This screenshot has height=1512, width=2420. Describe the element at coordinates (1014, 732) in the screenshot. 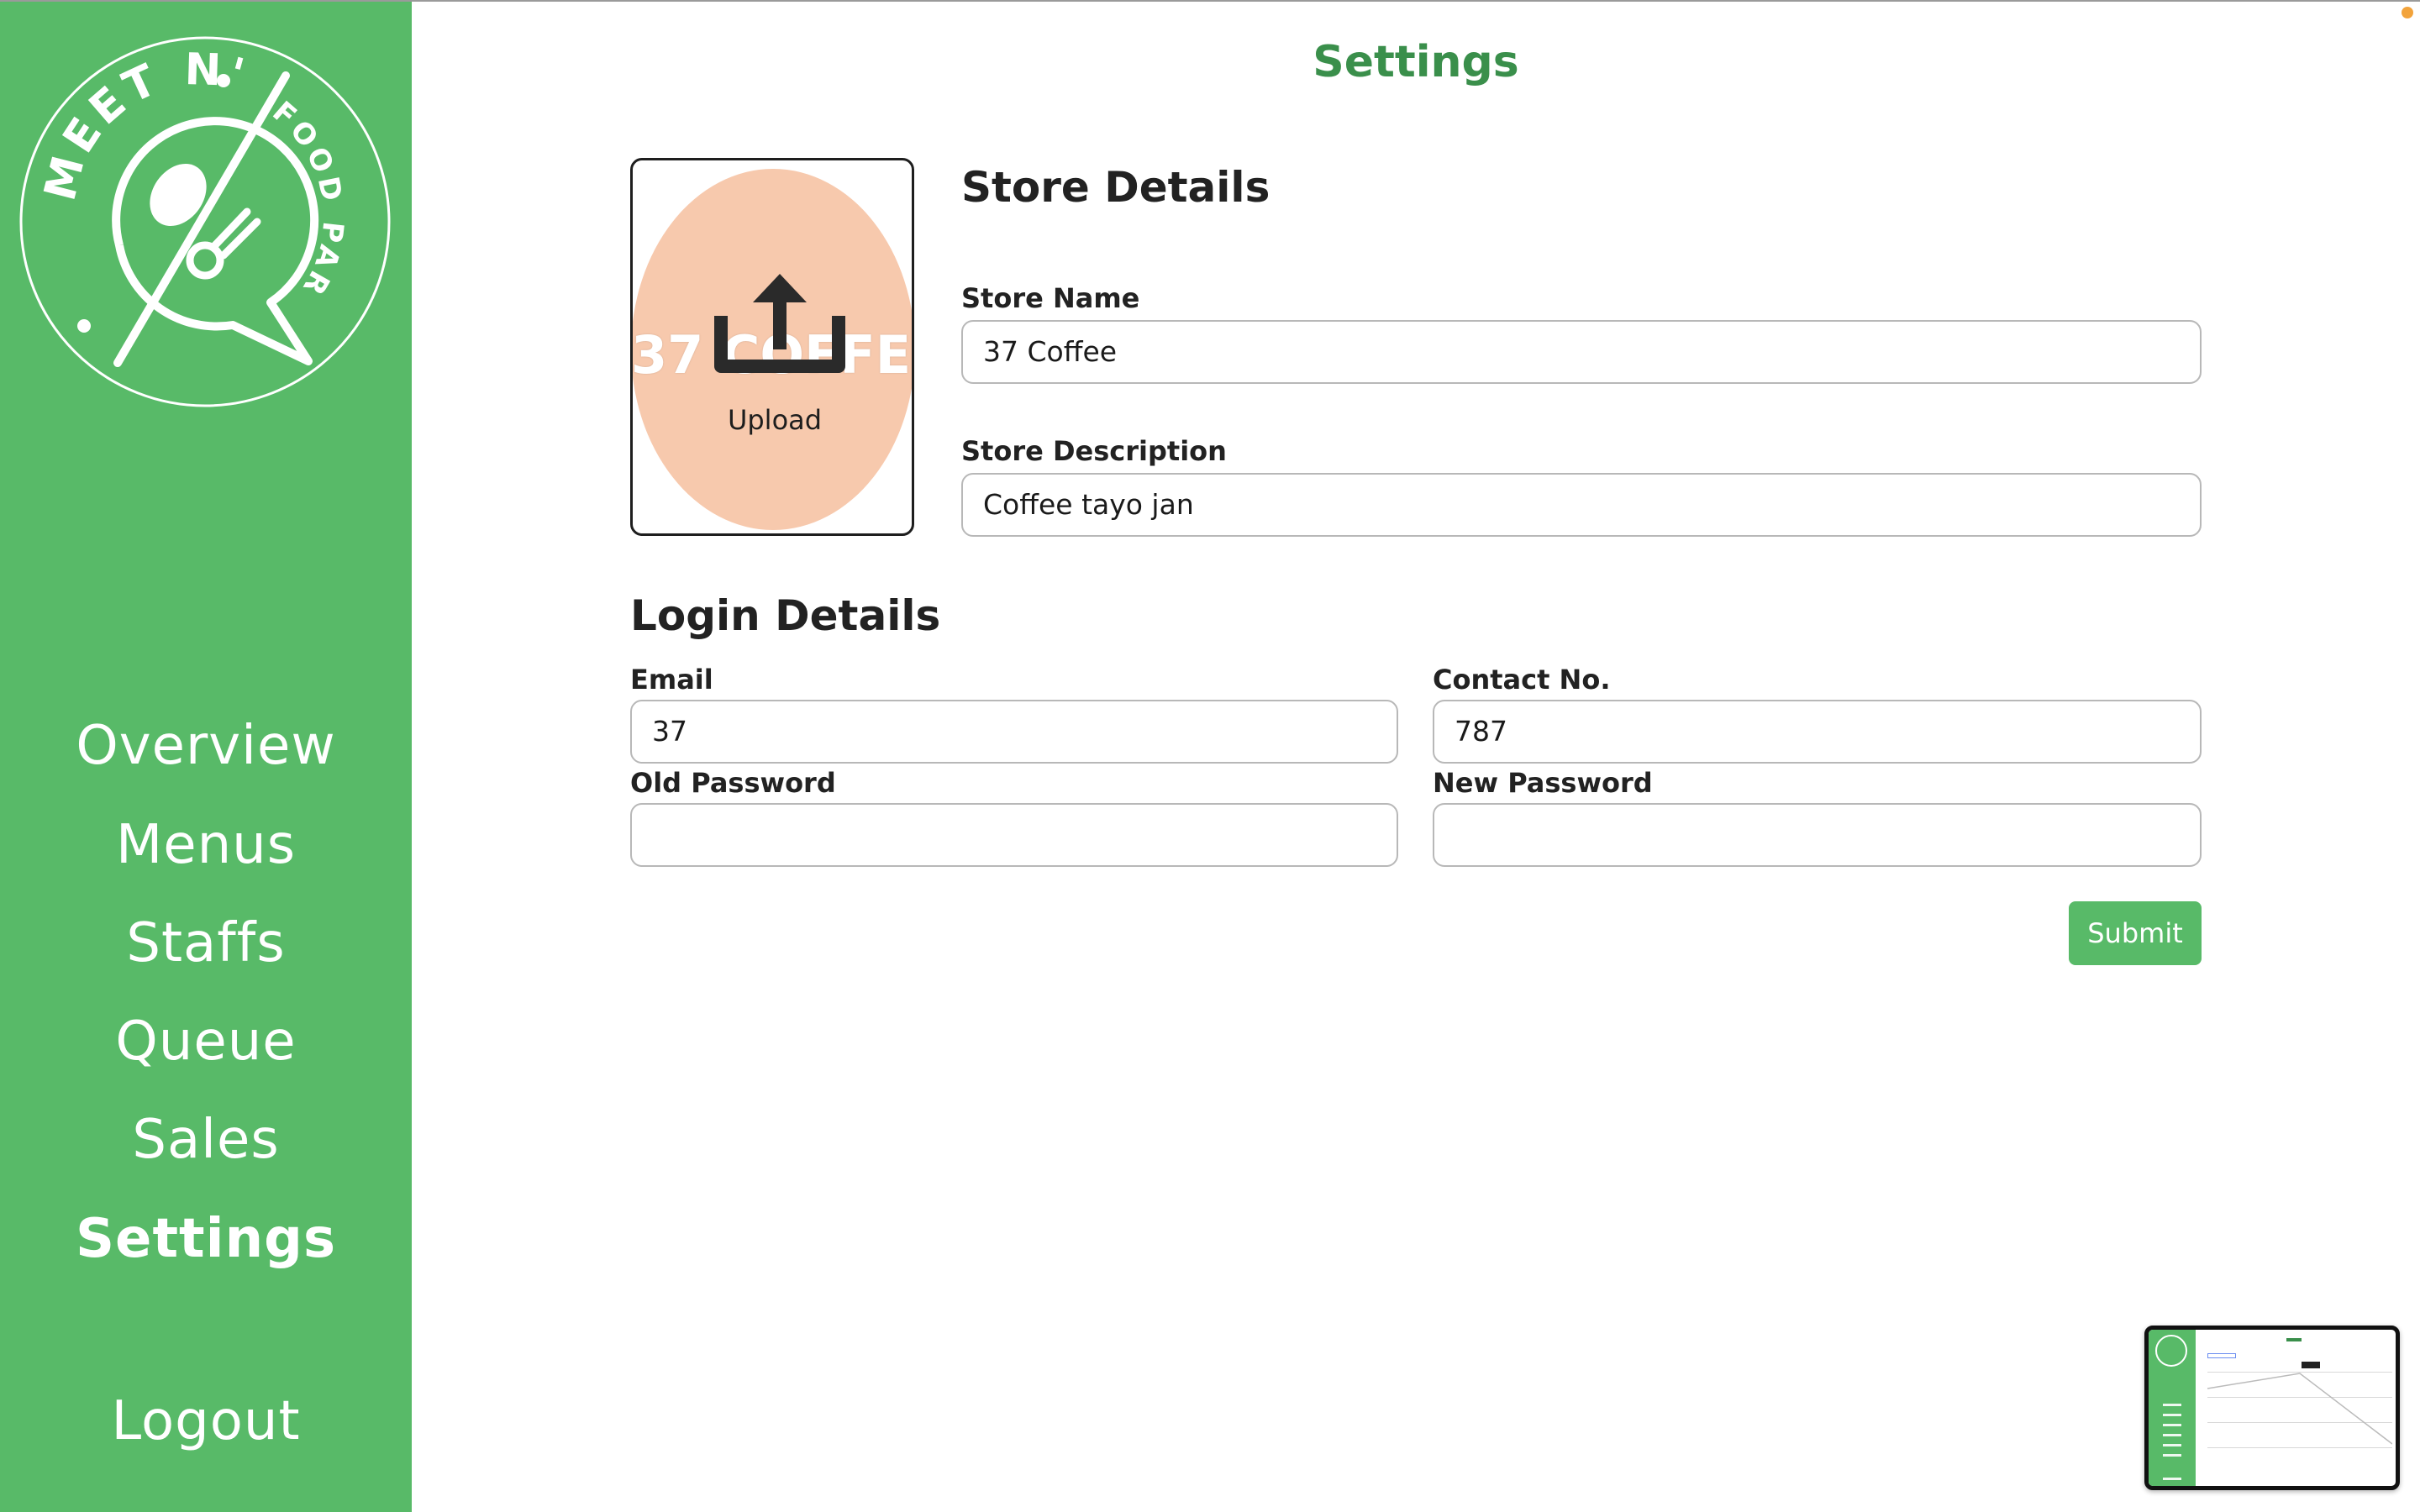

I see `email-field: 37` at that location.